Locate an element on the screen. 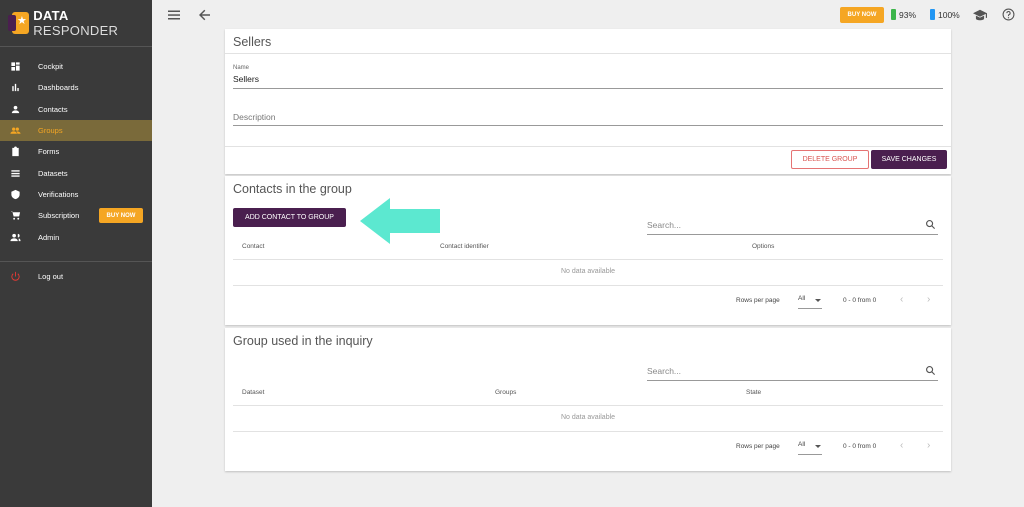 This screenshot has height=507, width=1024. name-label: Name is located at coordinates (241, 68).